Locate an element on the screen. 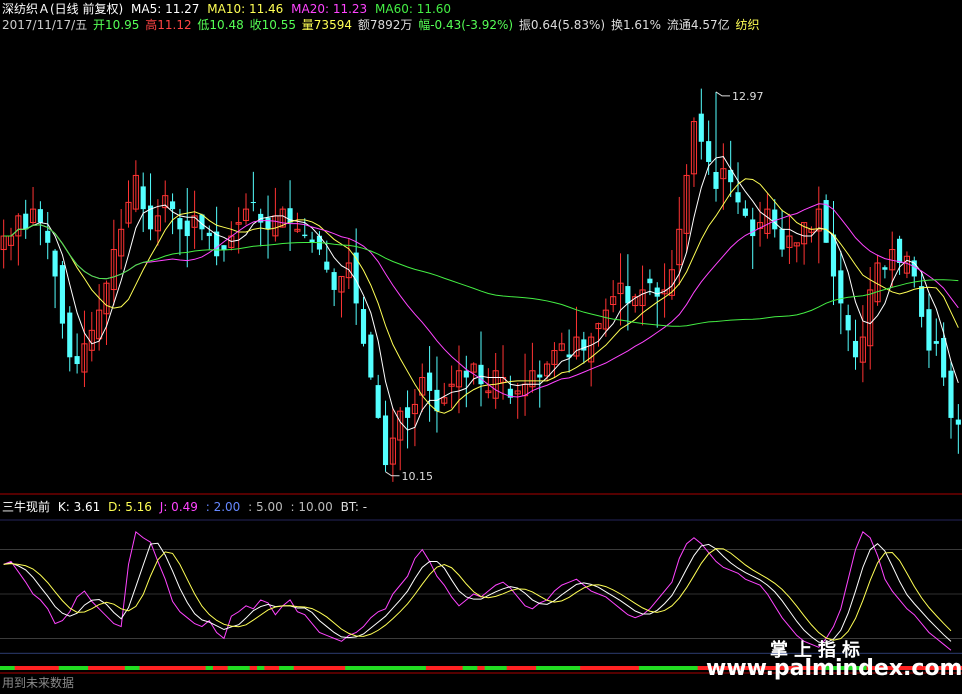  k-line is located at coordinates (477, 593).